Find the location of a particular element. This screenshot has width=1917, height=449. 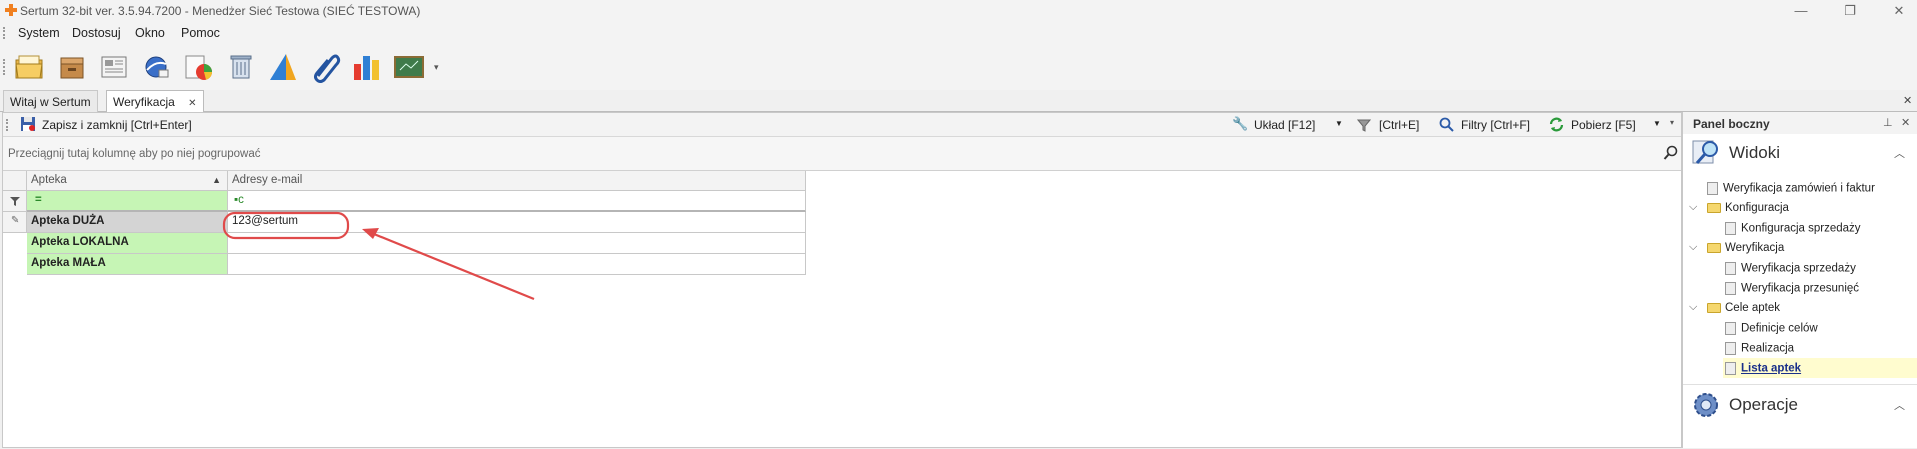

close-window-button: ✕ is located at coordinates (1899, 11).